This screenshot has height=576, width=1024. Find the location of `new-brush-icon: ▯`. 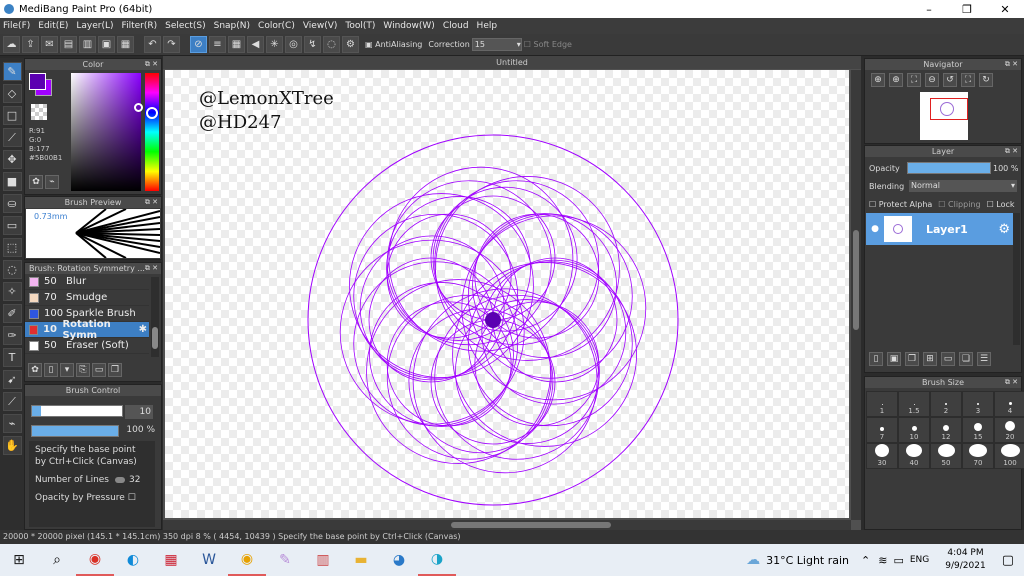

new-brush-icon: ▯ is located at coordinates (51, 370).